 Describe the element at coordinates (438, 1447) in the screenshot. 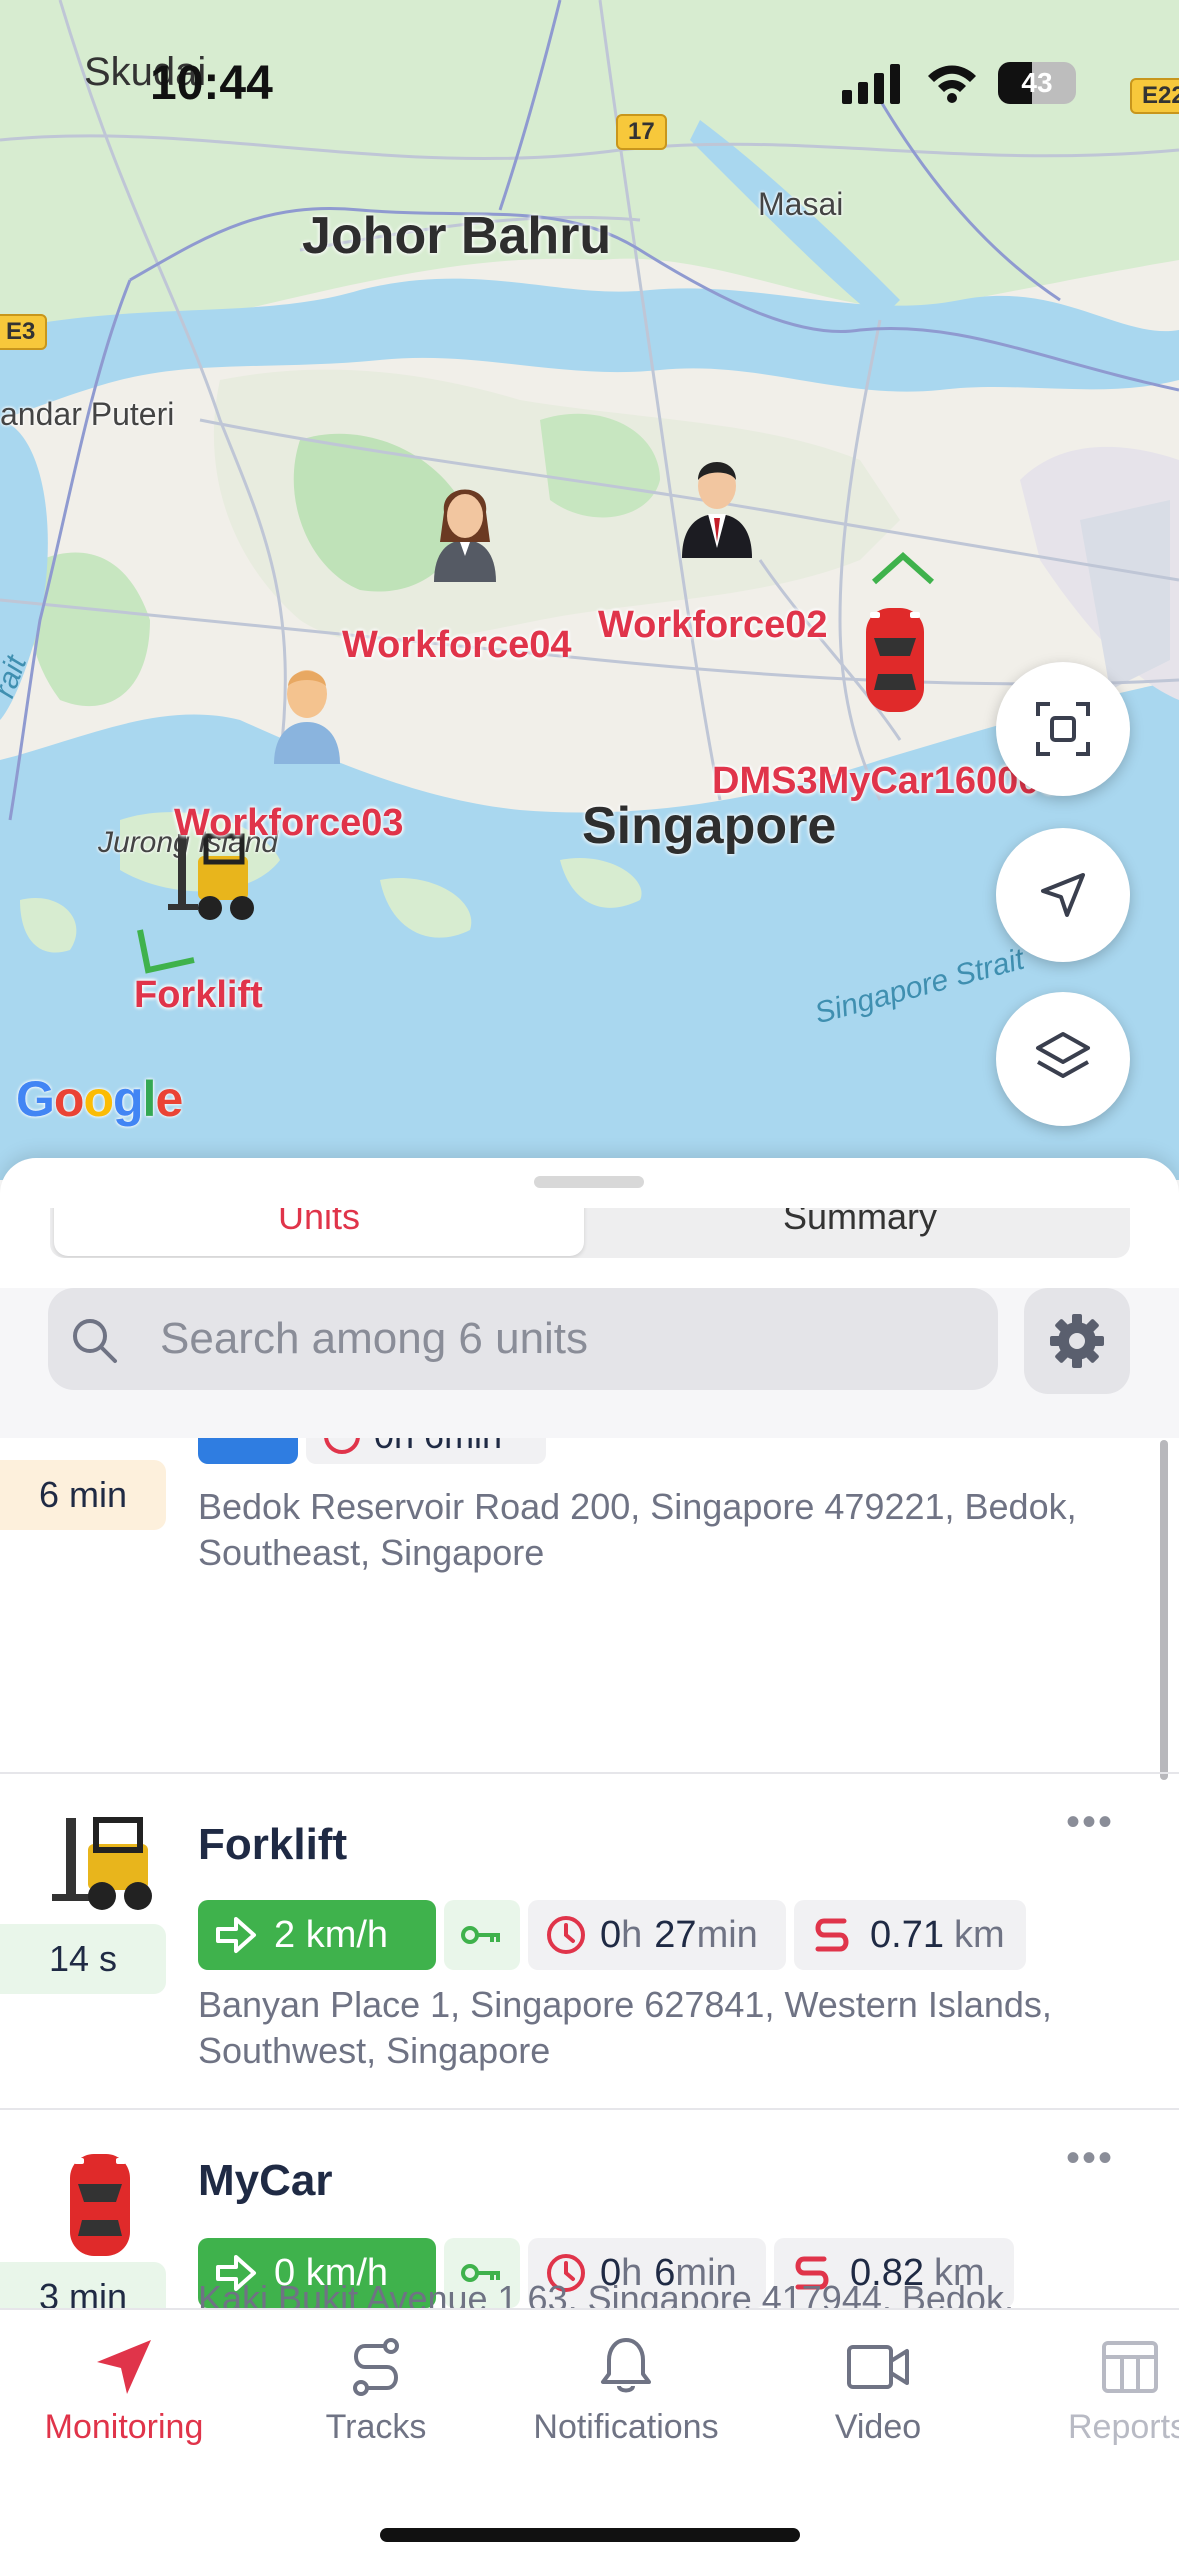

I see `duration-text: 0h 6min` at that location.